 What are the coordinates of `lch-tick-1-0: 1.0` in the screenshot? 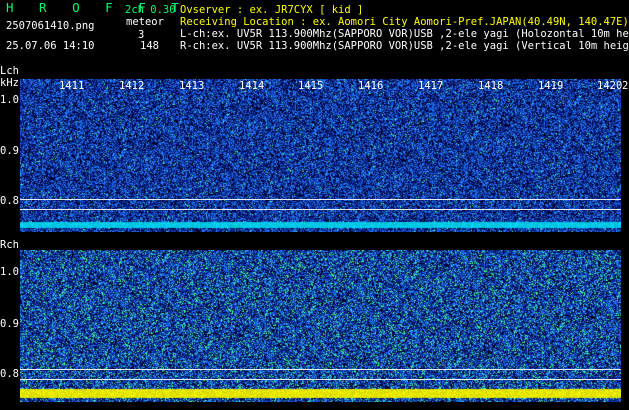 It's located at (9, 100).